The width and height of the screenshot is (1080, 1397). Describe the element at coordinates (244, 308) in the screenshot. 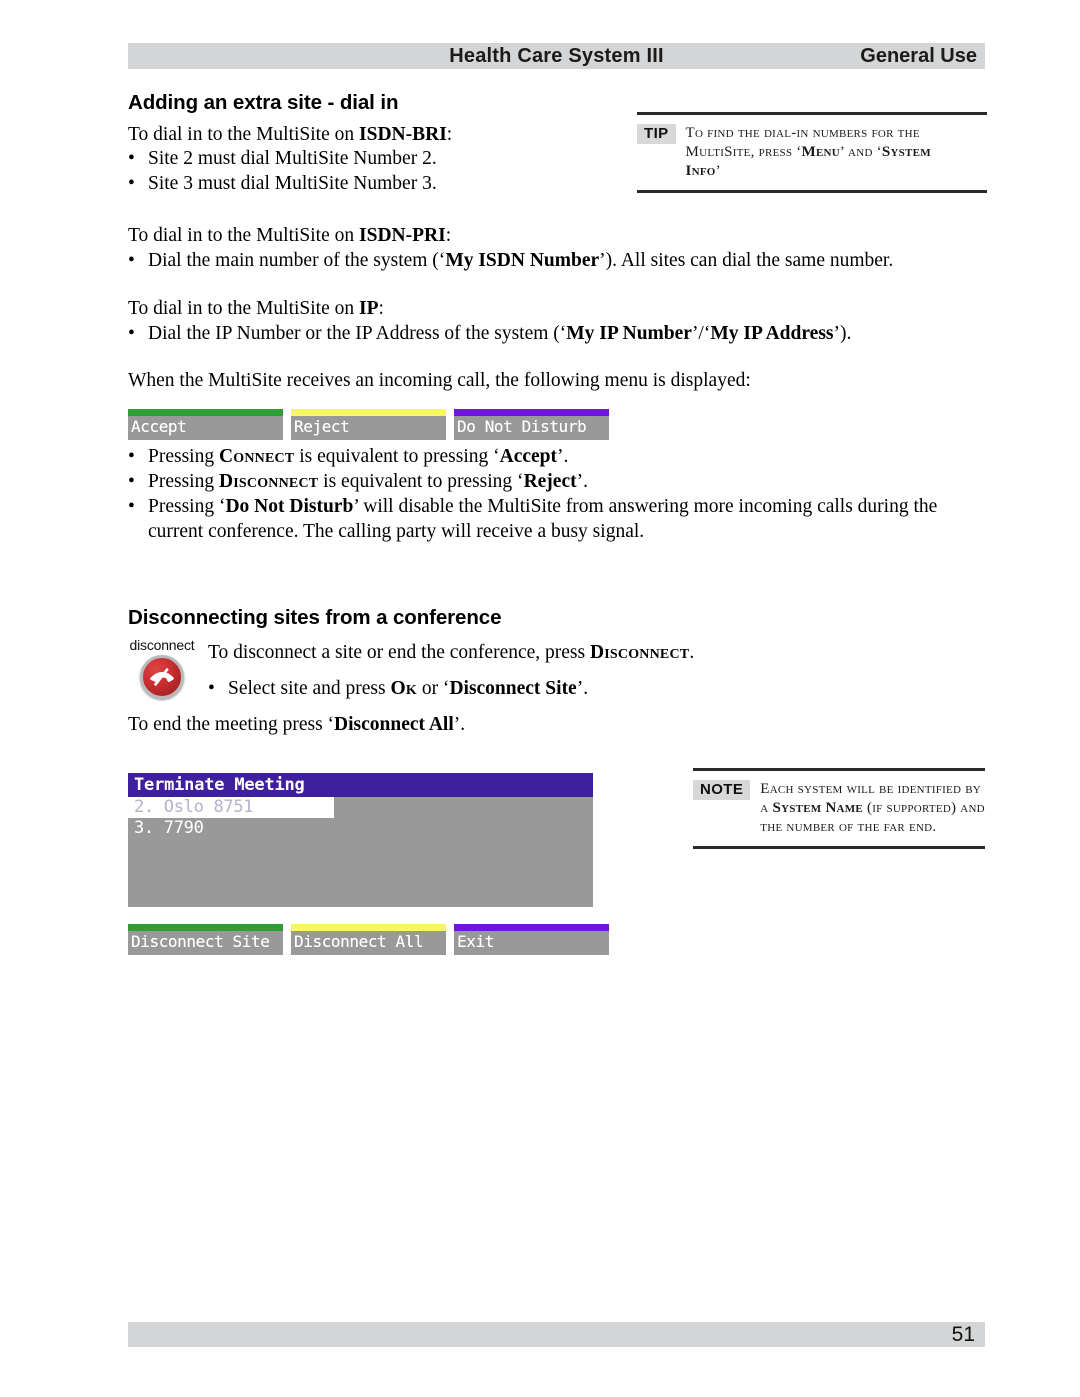

I see `text-ip-intro-prefix: To dial in to the MultiSite on` at that location.